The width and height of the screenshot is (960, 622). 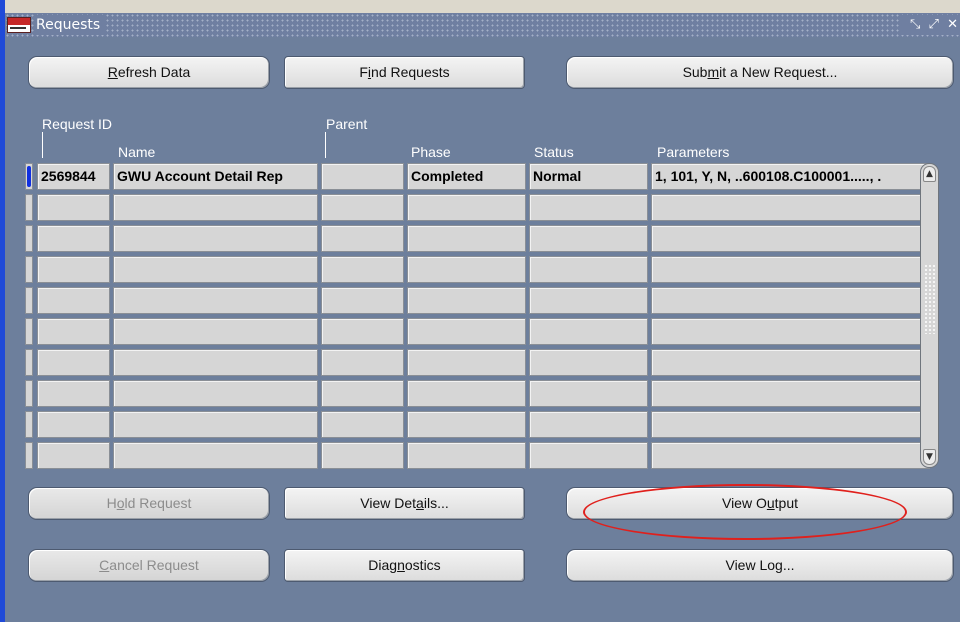 What do you see at coordinates (149, 503) in the screenshot?
I see `hold-request-button: Hold Request` at bounding box center [149, 503].